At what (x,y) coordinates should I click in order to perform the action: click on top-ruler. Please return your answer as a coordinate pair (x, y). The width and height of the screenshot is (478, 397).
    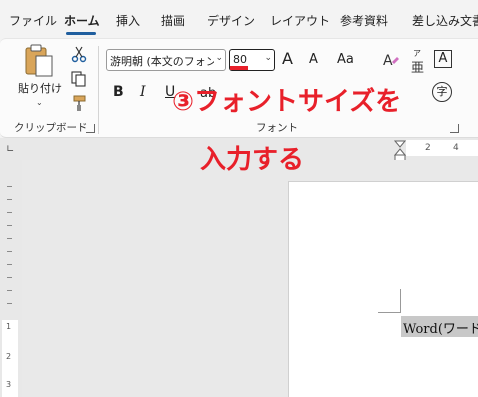
    Looking at the image, I should click on (442, 148).